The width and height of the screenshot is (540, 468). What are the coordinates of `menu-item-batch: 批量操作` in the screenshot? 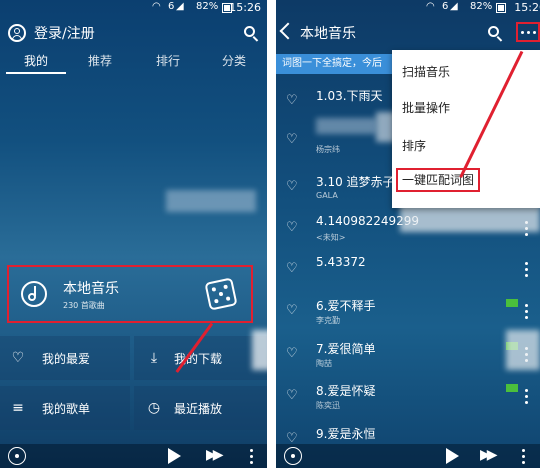 It's located at (466, 108).